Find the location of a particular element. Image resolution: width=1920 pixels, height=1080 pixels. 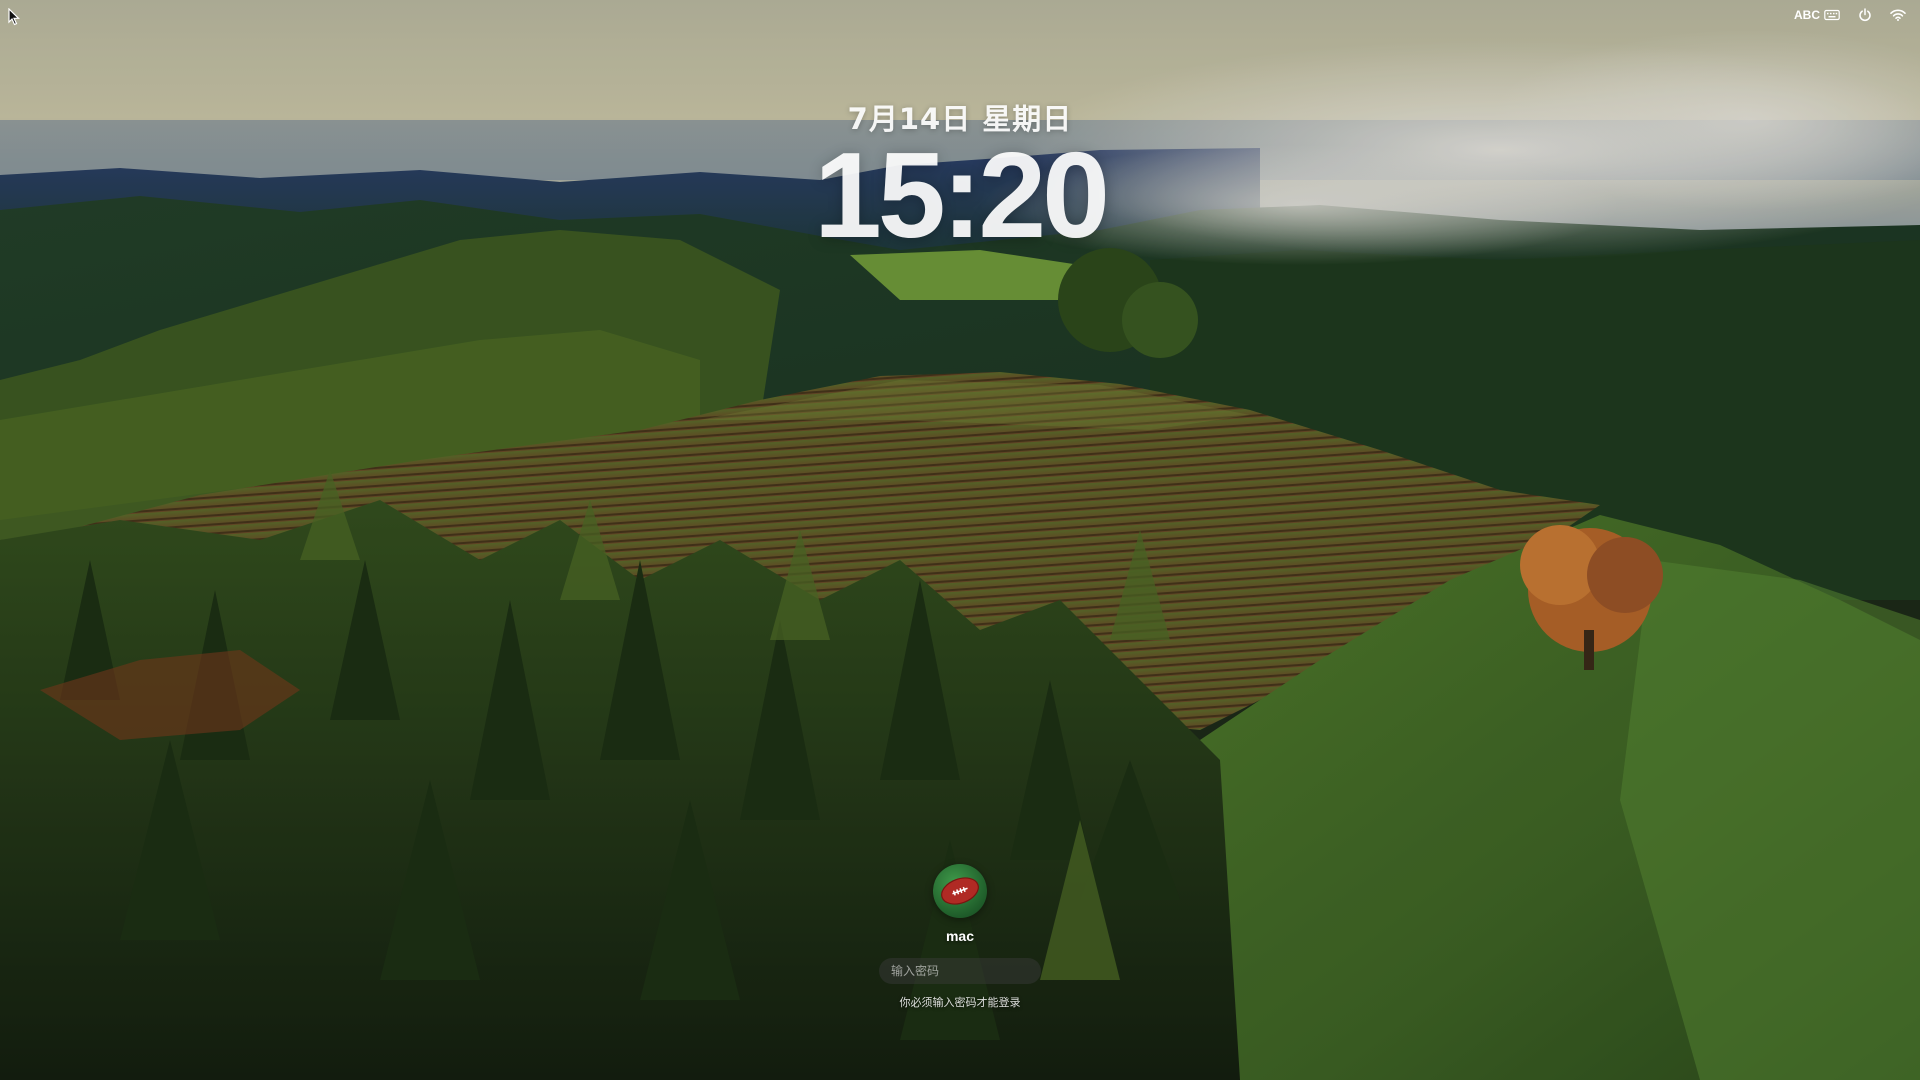

username-label: mac is located at coordinates (960, 936).